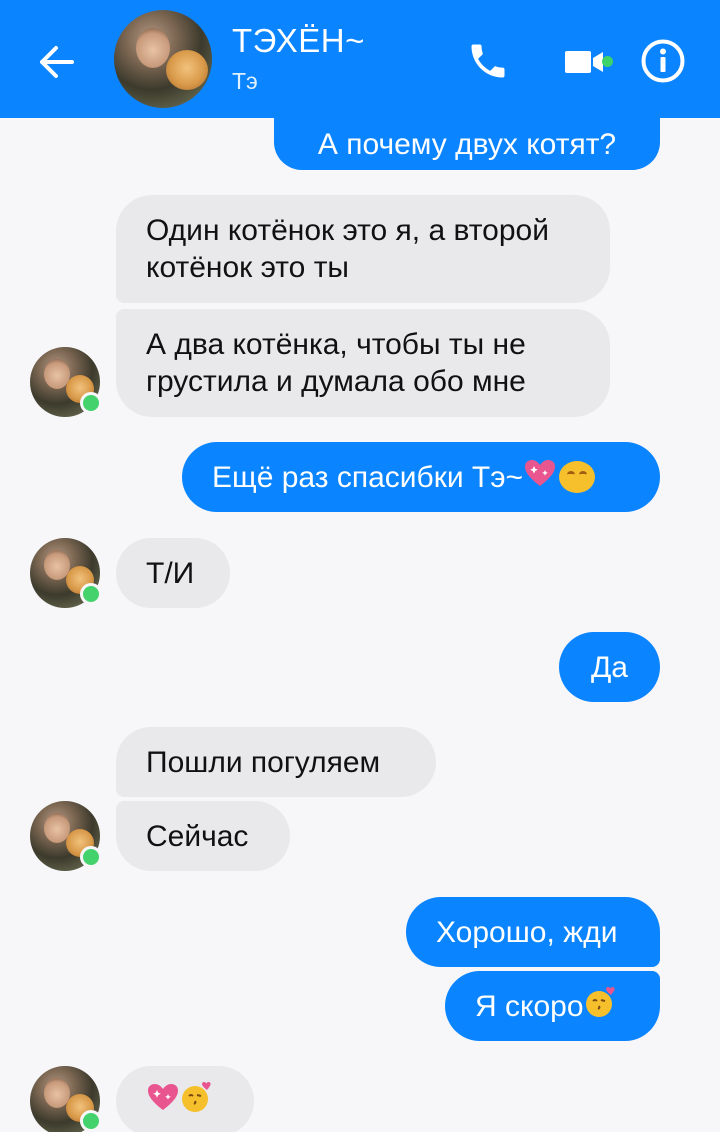  Describe the element at coordinates (56, 62) in the screenshot. I see `back-arrow-icon` at that location.